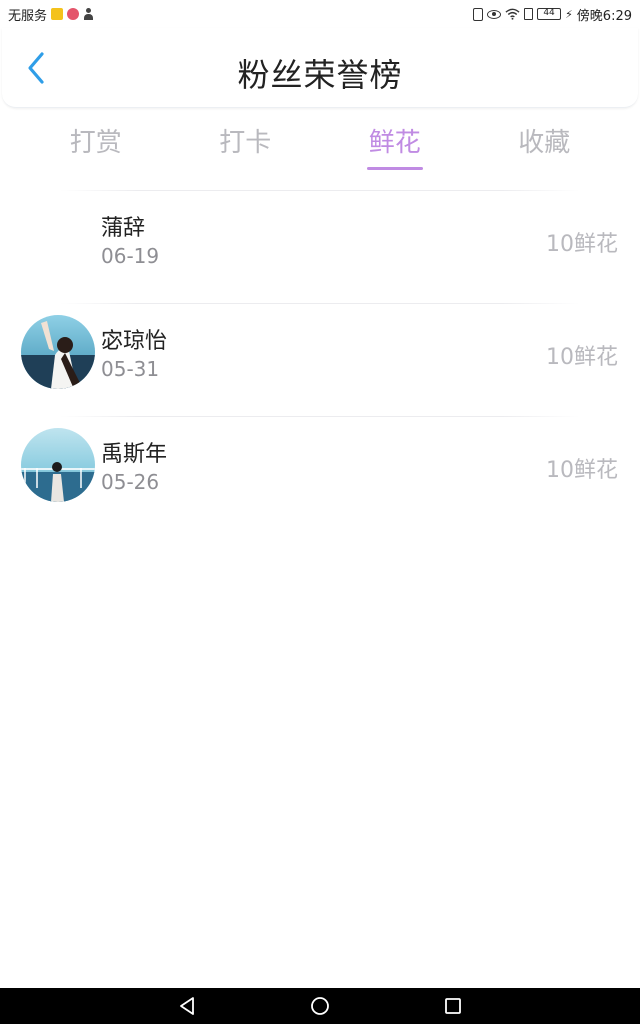  What do you see at coordinates (73, 14) in the screenshot?
I see `app-badge-icon` at bounding box center [73, 14].